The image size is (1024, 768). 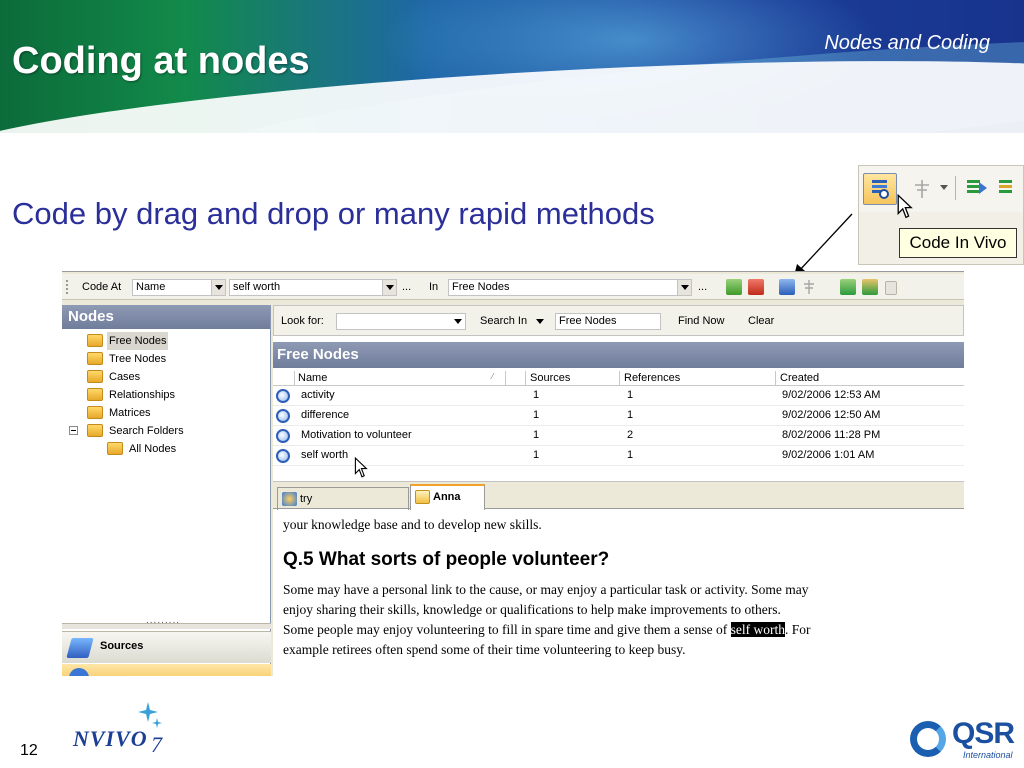 What do you see at coordinates (434, 287) in the screenshot?
I see `in-label: In` at bounding box center [434, 287].